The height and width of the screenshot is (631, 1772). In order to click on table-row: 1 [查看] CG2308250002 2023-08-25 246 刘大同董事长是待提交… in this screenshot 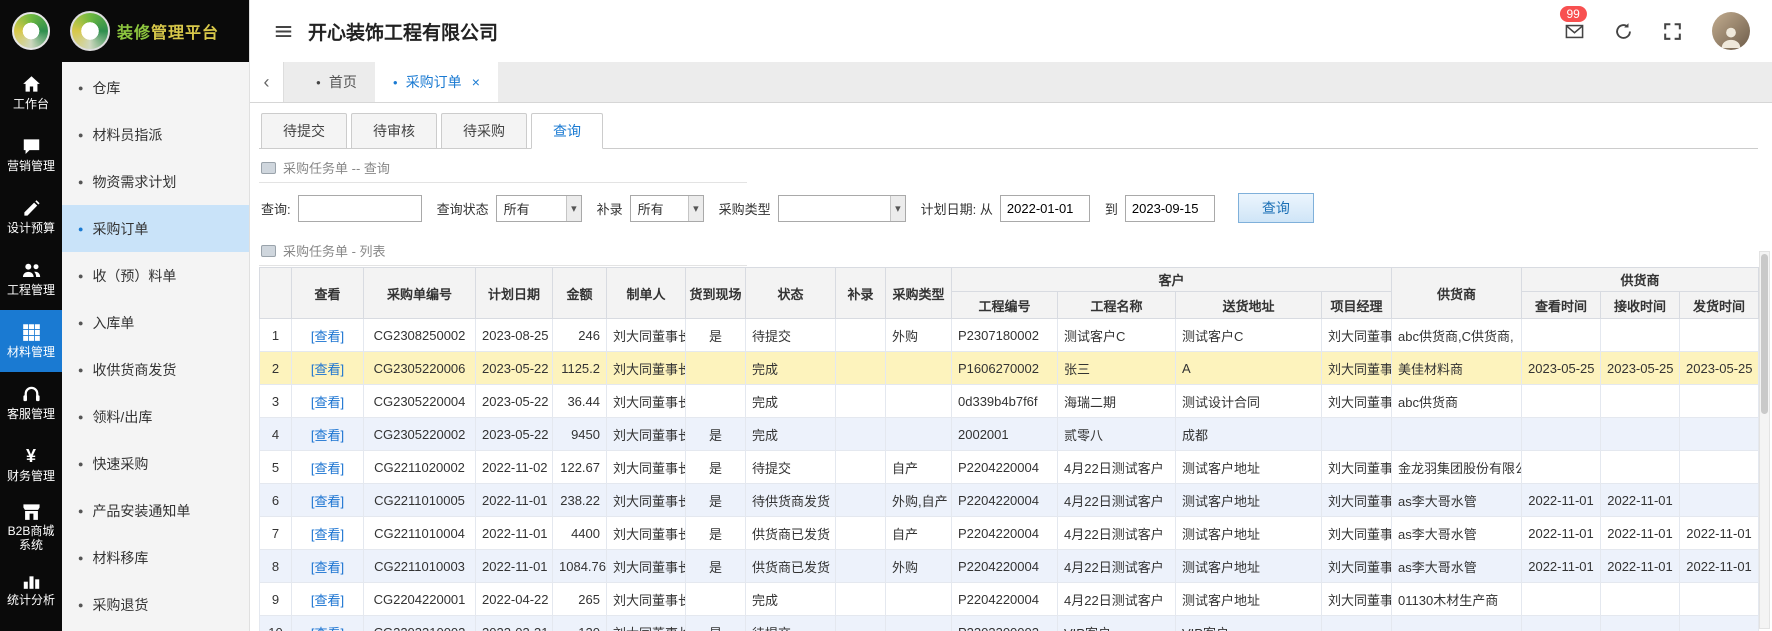, I will do `click(1009, 335)`.